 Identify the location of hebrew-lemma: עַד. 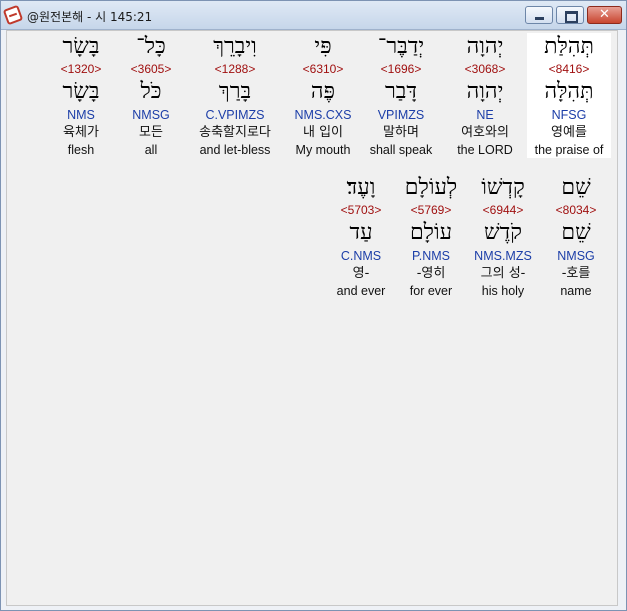
(361, 233).